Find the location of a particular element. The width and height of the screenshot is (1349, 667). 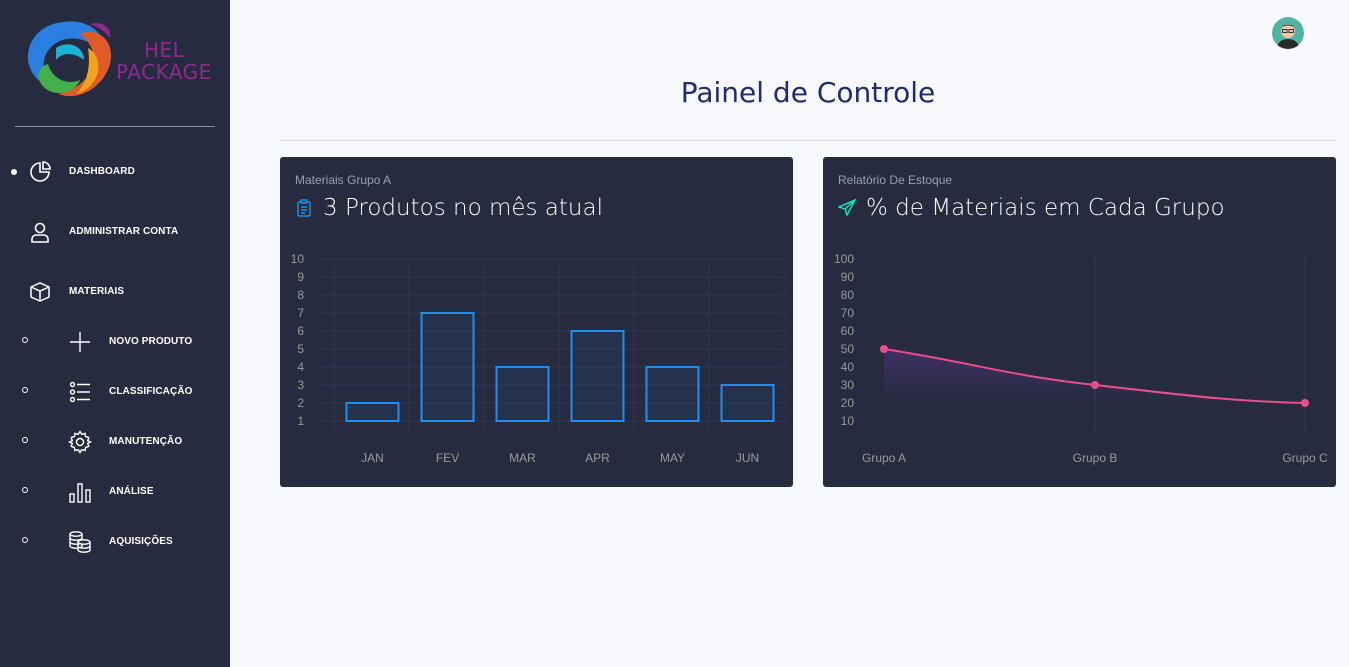

sidebar-item-aquisicoes: AQUISIÇÕES is located at coordinates (115, 542).